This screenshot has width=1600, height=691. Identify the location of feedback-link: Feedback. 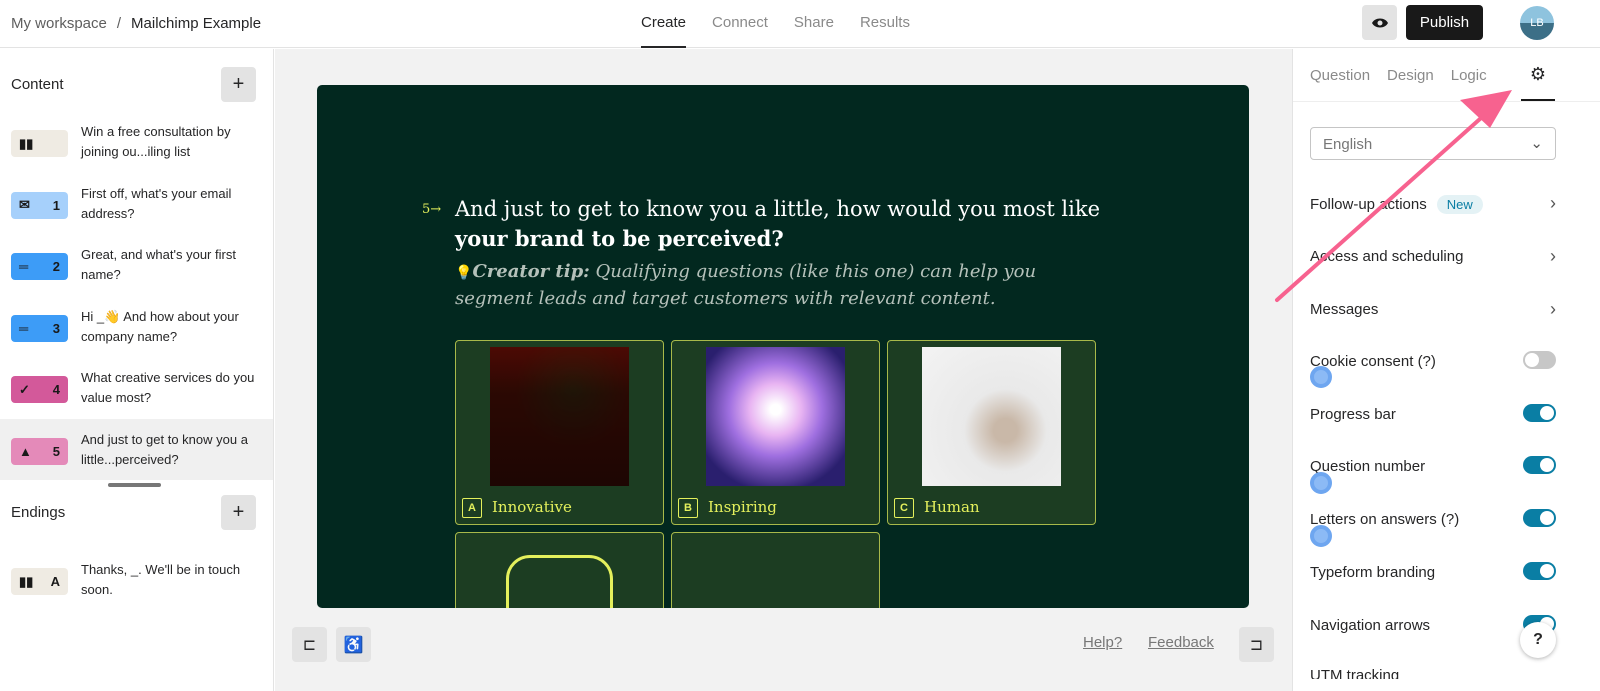
(1181, 642).